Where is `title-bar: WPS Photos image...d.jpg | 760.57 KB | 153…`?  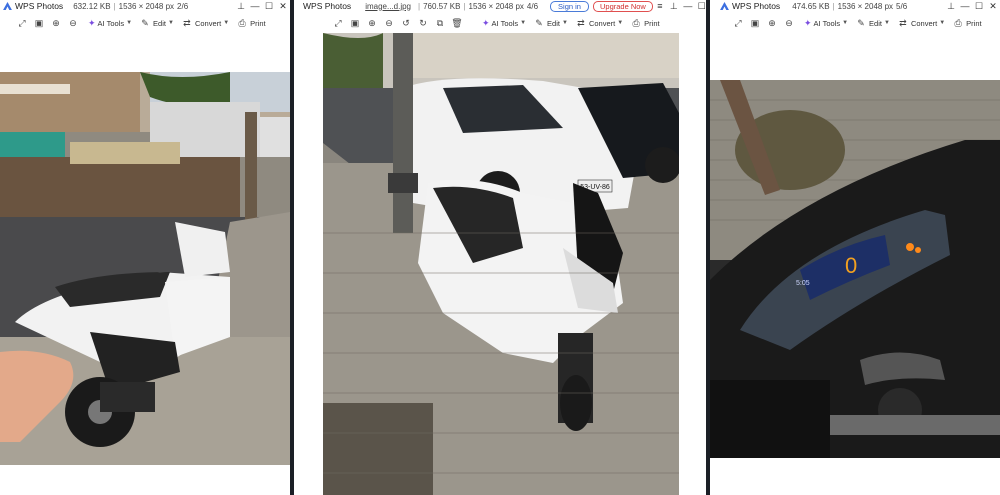 title-bar: WPS Photos image...d.jpg | 760.57 KB | 153… is located at coordinates (500, 6).